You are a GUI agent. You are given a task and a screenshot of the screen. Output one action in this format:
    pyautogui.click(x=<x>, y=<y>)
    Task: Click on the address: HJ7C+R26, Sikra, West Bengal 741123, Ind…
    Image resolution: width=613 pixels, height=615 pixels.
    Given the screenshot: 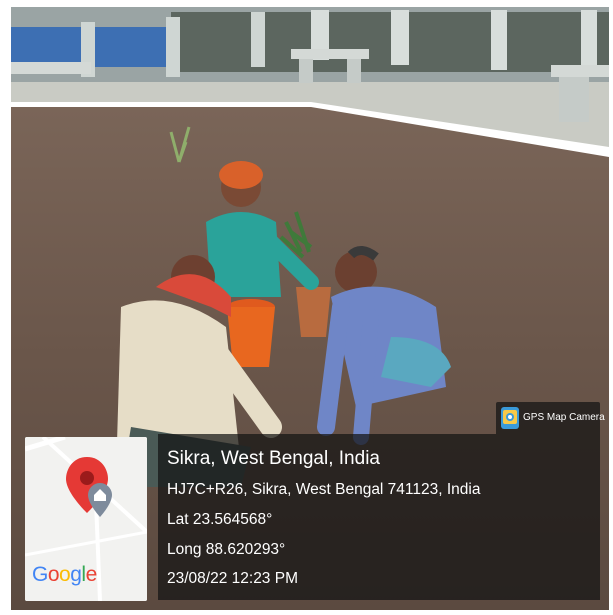 What is the action you would take?
    pyautogui.click(x=324, y=489)
    